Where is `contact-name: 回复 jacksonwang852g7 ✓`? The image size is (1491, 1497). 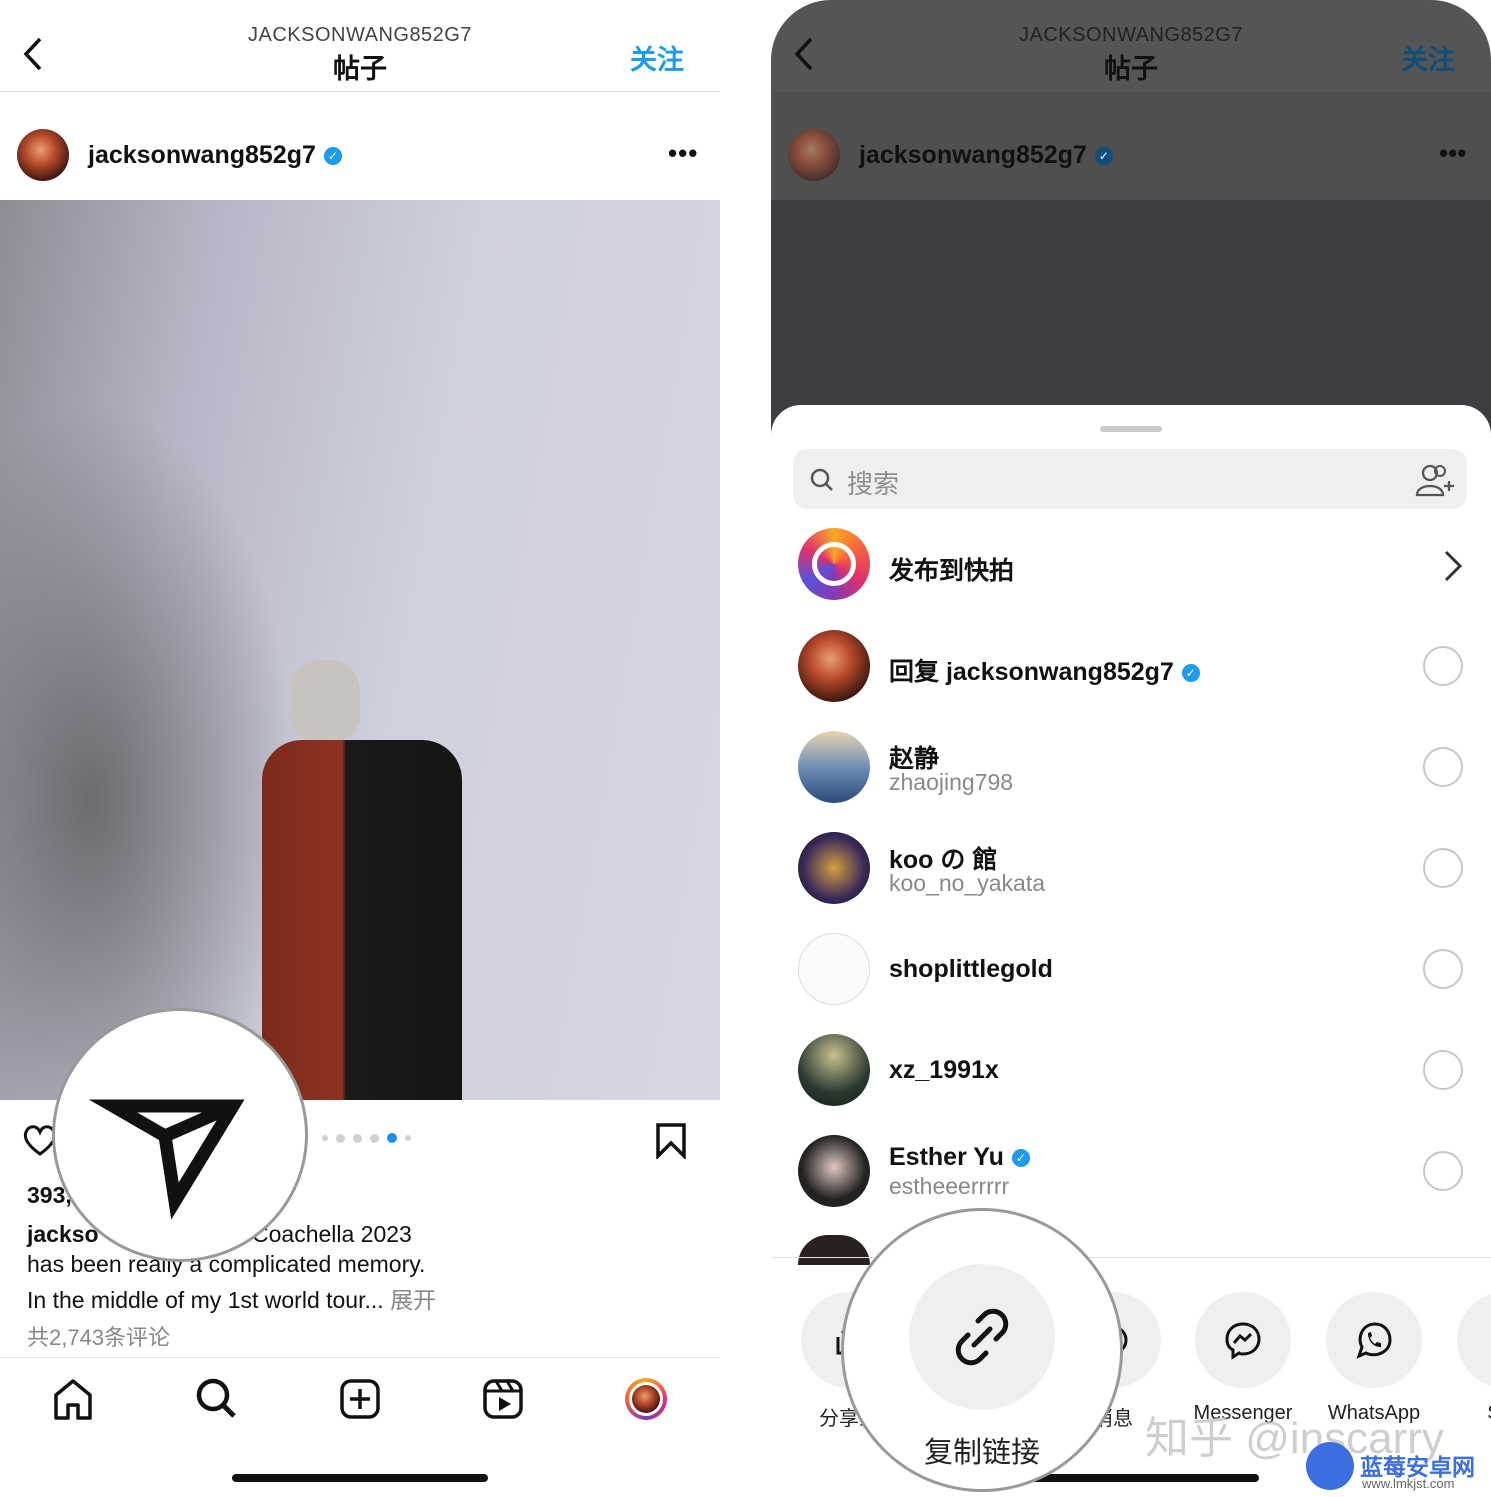
contact-name: 回复 jacksonwang852g7 ✓ is located at coordinates (1044, 670).